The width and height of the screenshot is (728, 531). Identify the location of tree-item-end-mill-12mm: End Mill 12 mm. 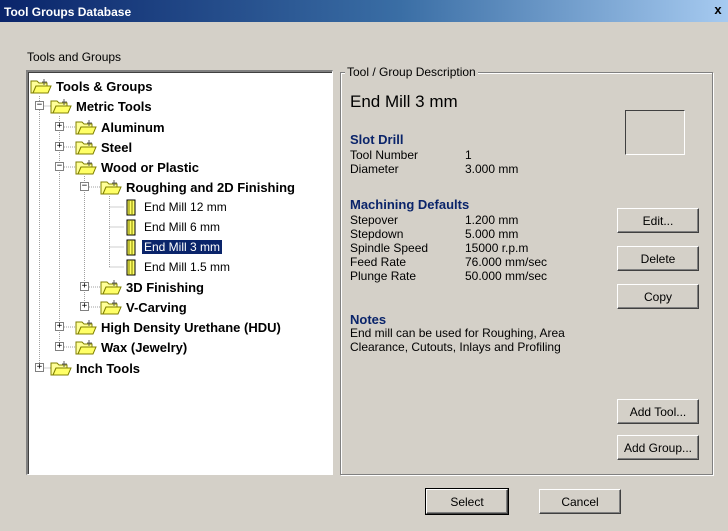
(177, 207).